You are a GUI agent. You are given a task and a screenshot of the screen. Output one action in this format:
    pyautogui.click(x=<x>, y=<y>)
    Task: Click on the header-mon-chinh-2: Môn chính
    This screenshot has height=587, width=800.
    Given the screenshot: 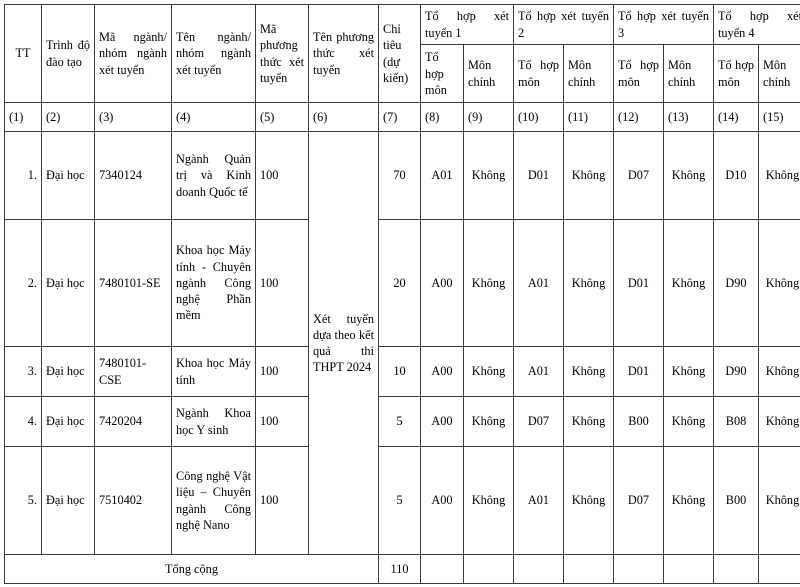 What is the action you would take?
    pyautogui.click(x=588, y=73)
    